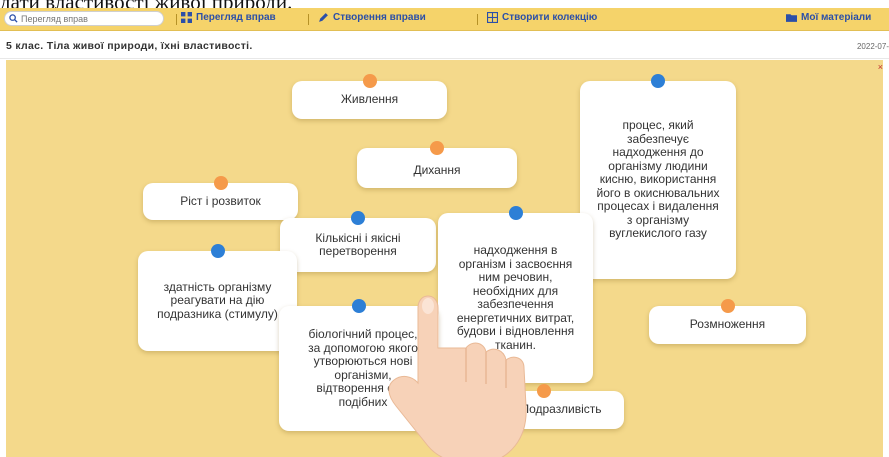 Image resolution: width=889 pixels, height=457 pixels. I want to click on card-dykhannia: Дихання, so click(437, 164).